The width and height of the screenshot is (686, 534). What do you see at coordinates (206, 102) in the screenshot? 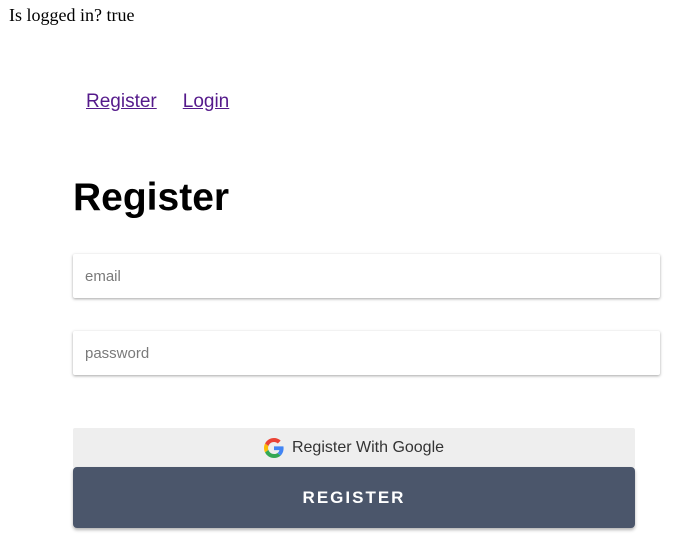
I see `nav-link-login: Login` at bounding box center [206, 102].